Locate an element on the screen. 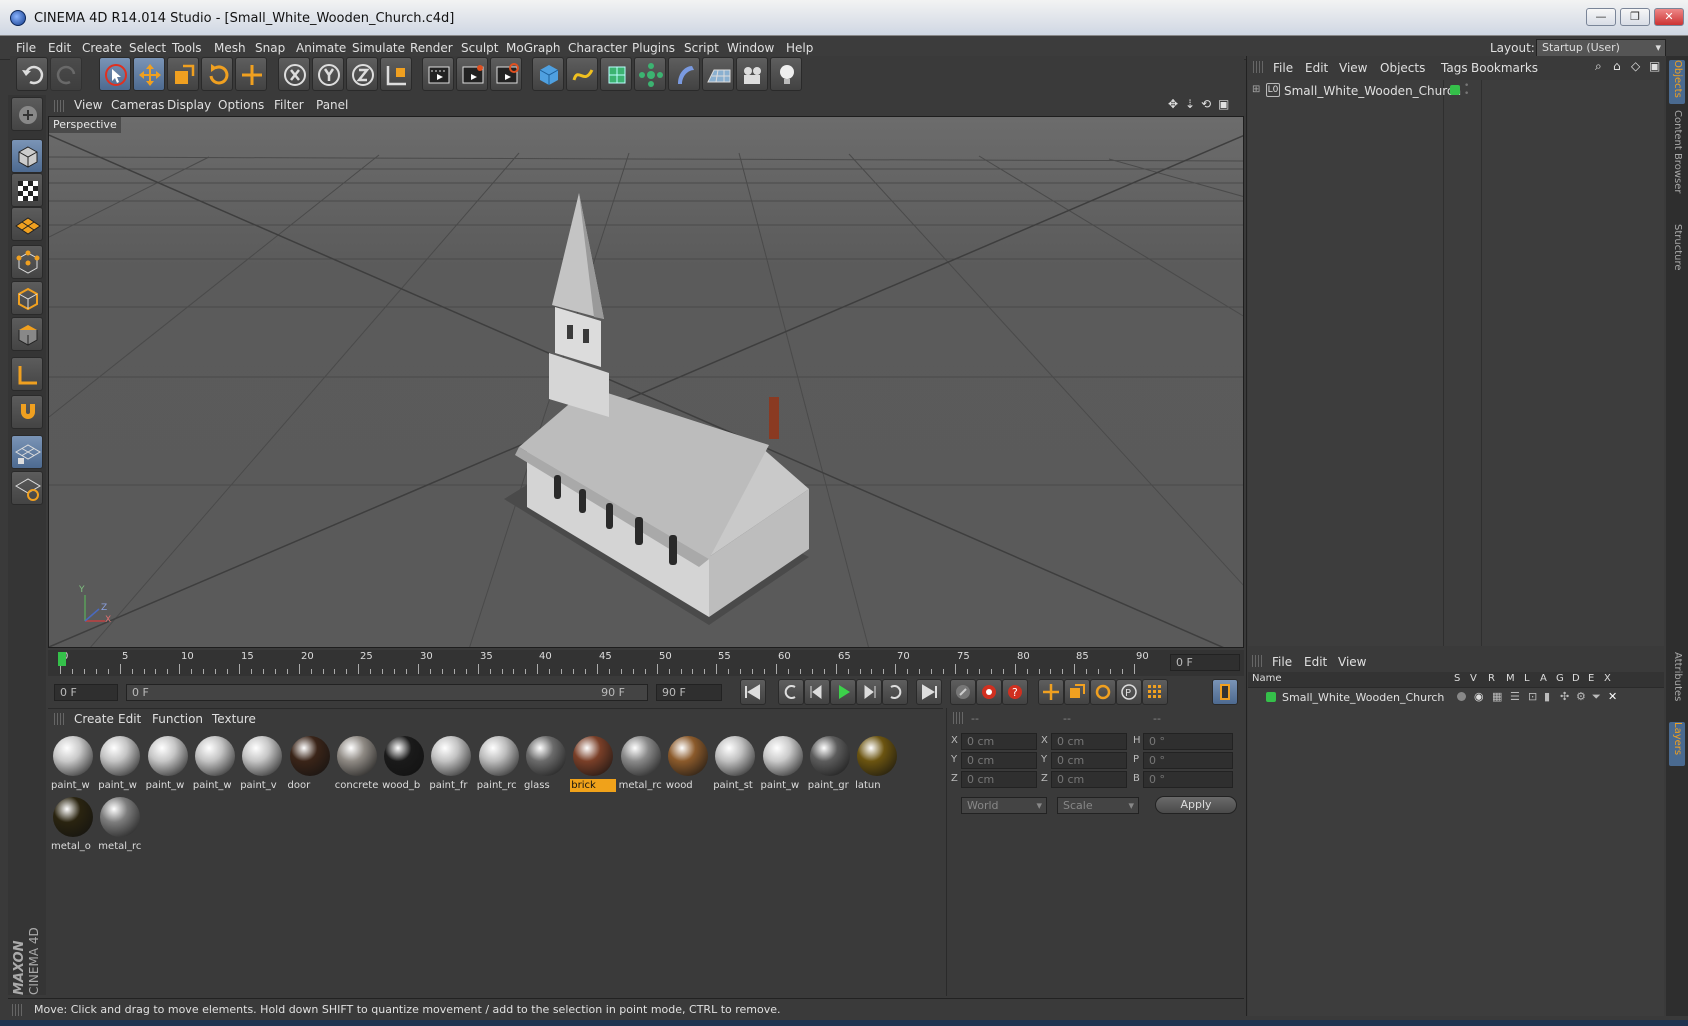 The width and height of the screenshot is (1688, 1026). x-axis-lock-button is located at coordinates (294, 74).